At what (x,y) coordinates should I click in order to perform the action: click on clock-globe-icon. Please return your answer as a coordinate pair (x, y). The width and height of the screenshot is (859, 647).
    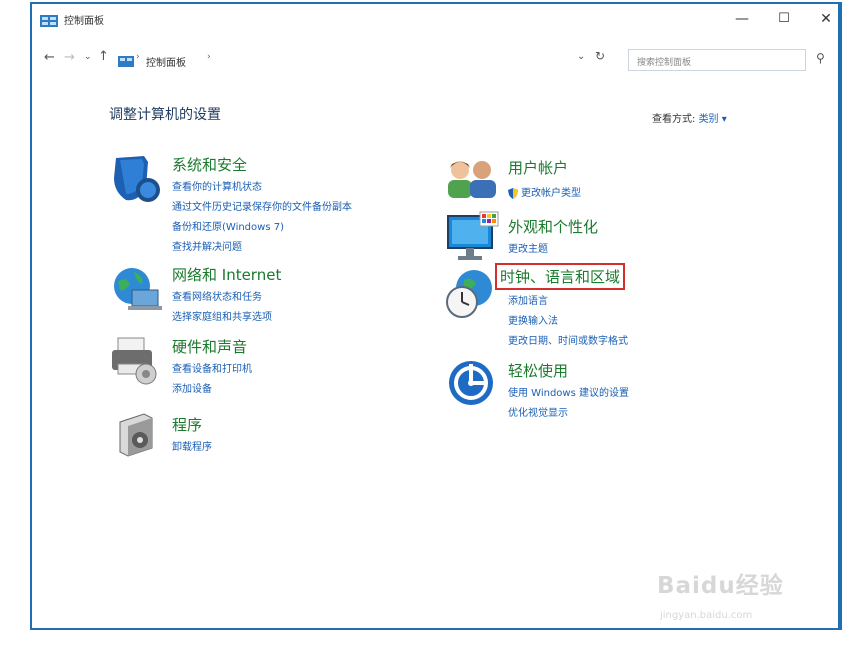
    Looking at the image, I should click on (470, 294).